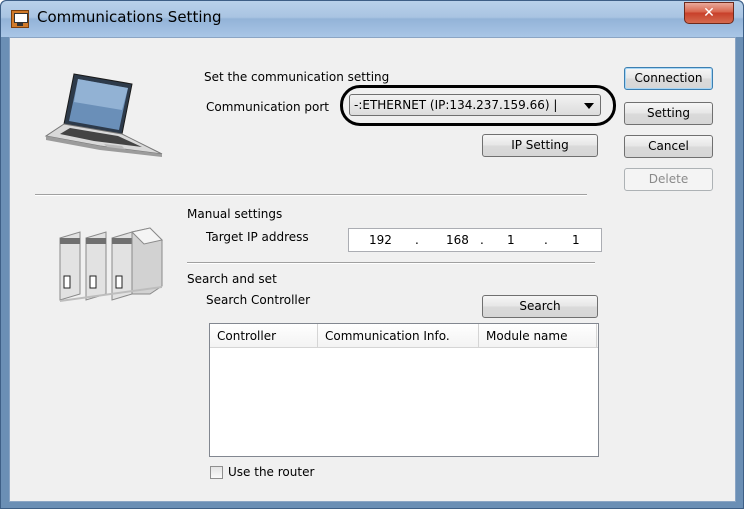 The image size is (744, 509). I want to click on search-button: Search, so click(540, 306).